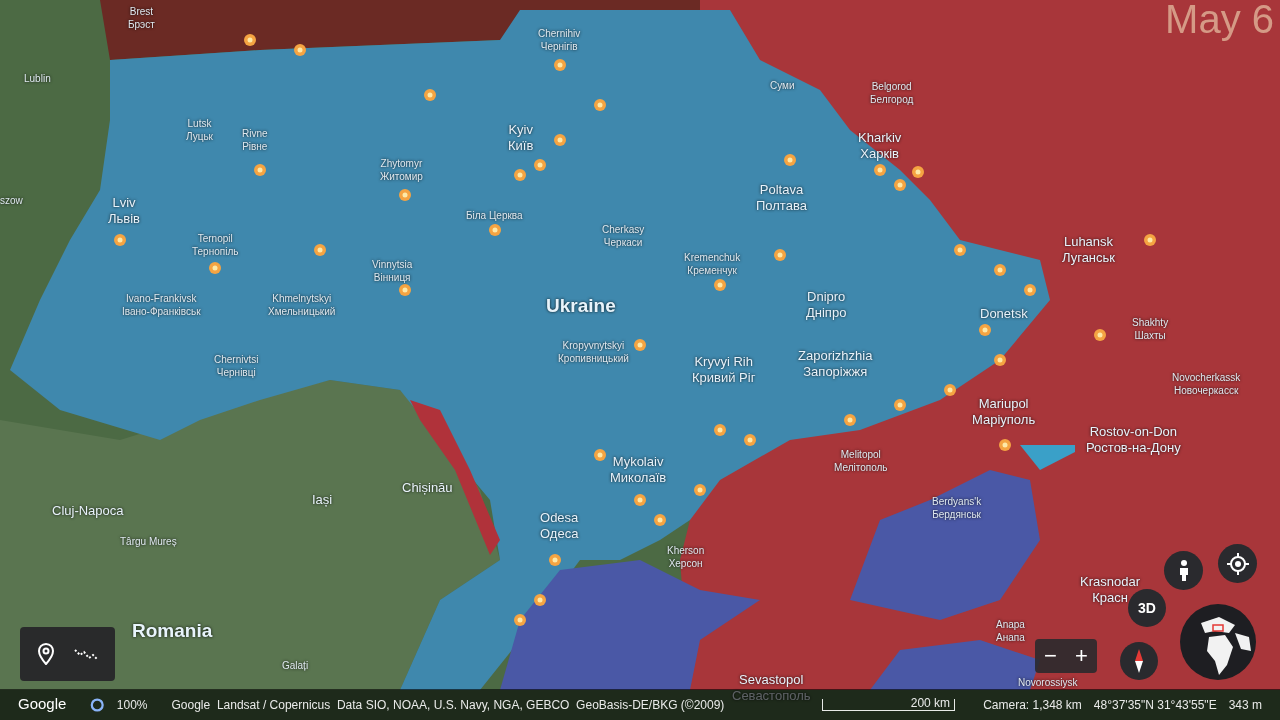  What do you see at coordinates (891, 87) in the screenshot?
I see `city-label: Belgorod` at bounding box center [891, 87].